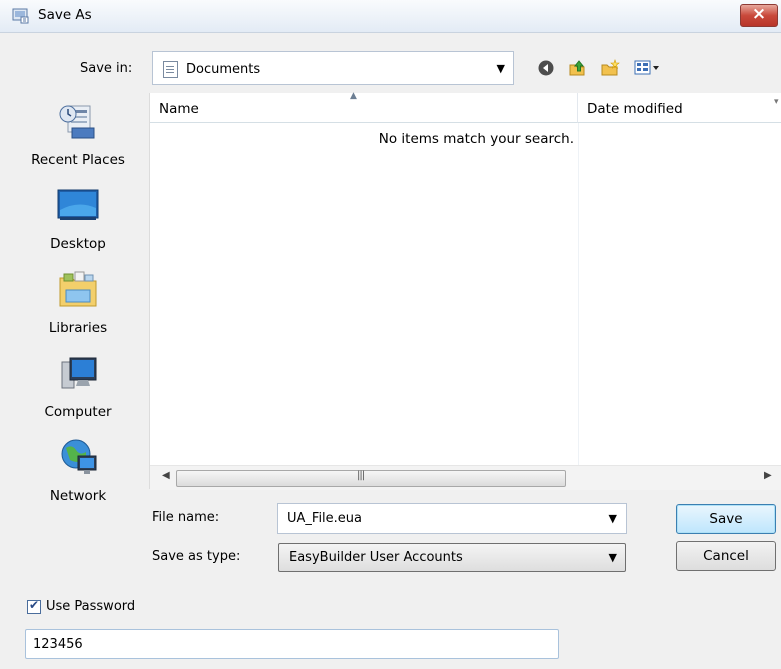 This screenshot has width=781, height=669. Describe the element at coordinates (371, 478) in the screenshot. I see `scroll-thumb: |||` at that location.